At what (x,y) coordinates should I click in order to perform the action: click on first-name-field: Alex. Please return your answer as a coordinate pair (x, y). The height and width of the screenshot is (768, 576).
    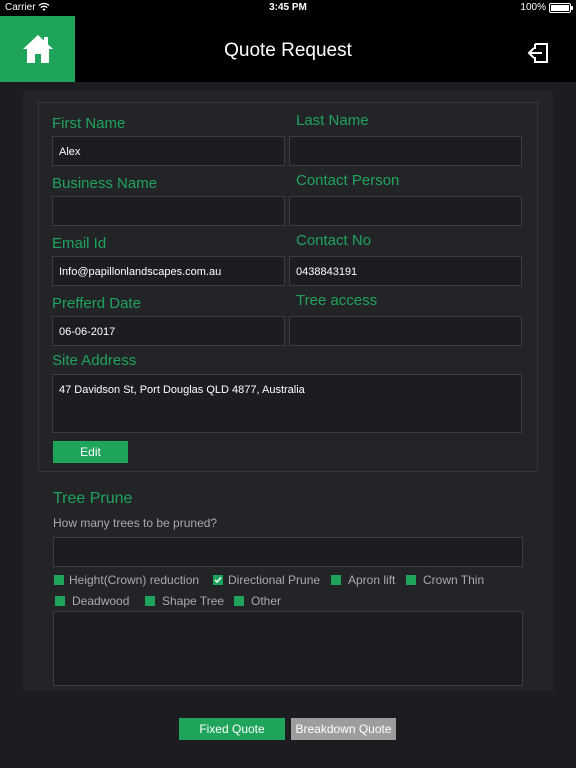
    Looking at the image, I should click on (168, 151).